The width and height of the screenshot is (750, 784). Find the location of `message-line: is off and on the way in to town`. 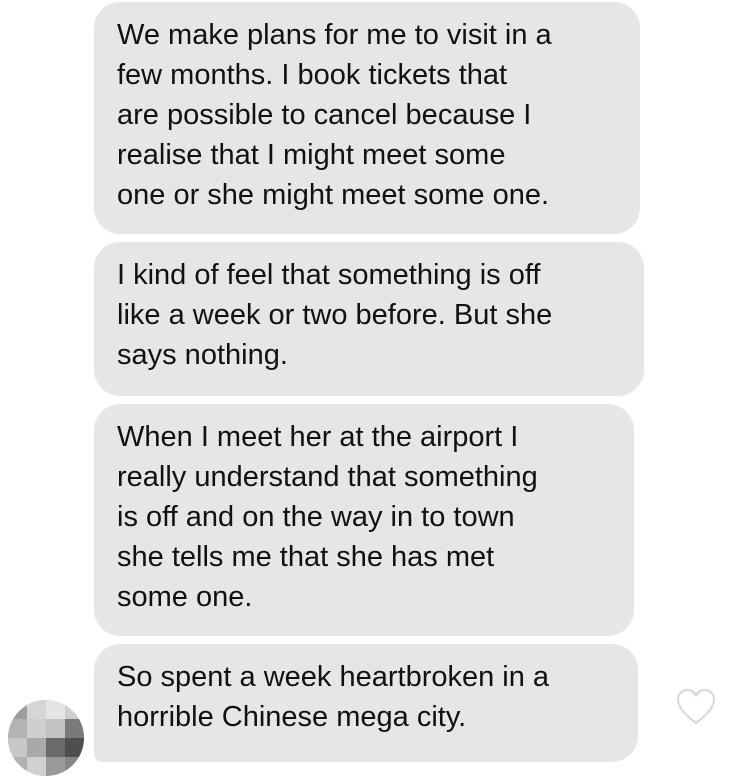

message-line: is off and on the way in to town is located at coordinates (316, 517).